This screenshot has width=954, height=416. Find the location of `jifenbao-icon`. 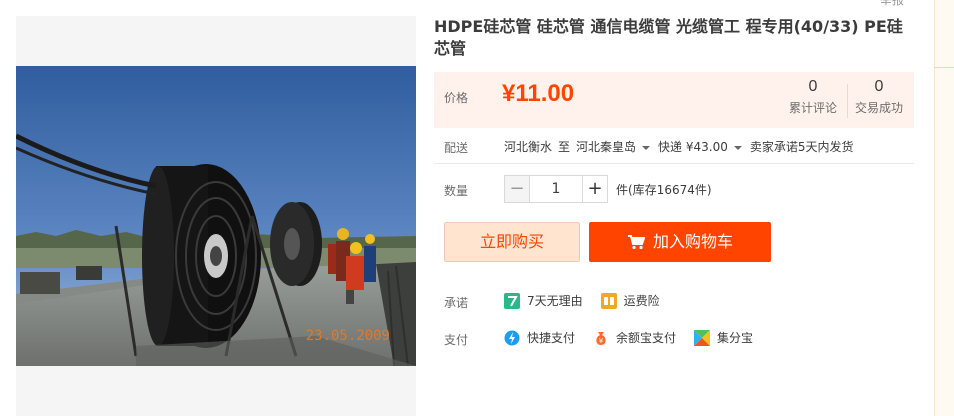

jifenbao-icon is located at coordinates (702, 337).